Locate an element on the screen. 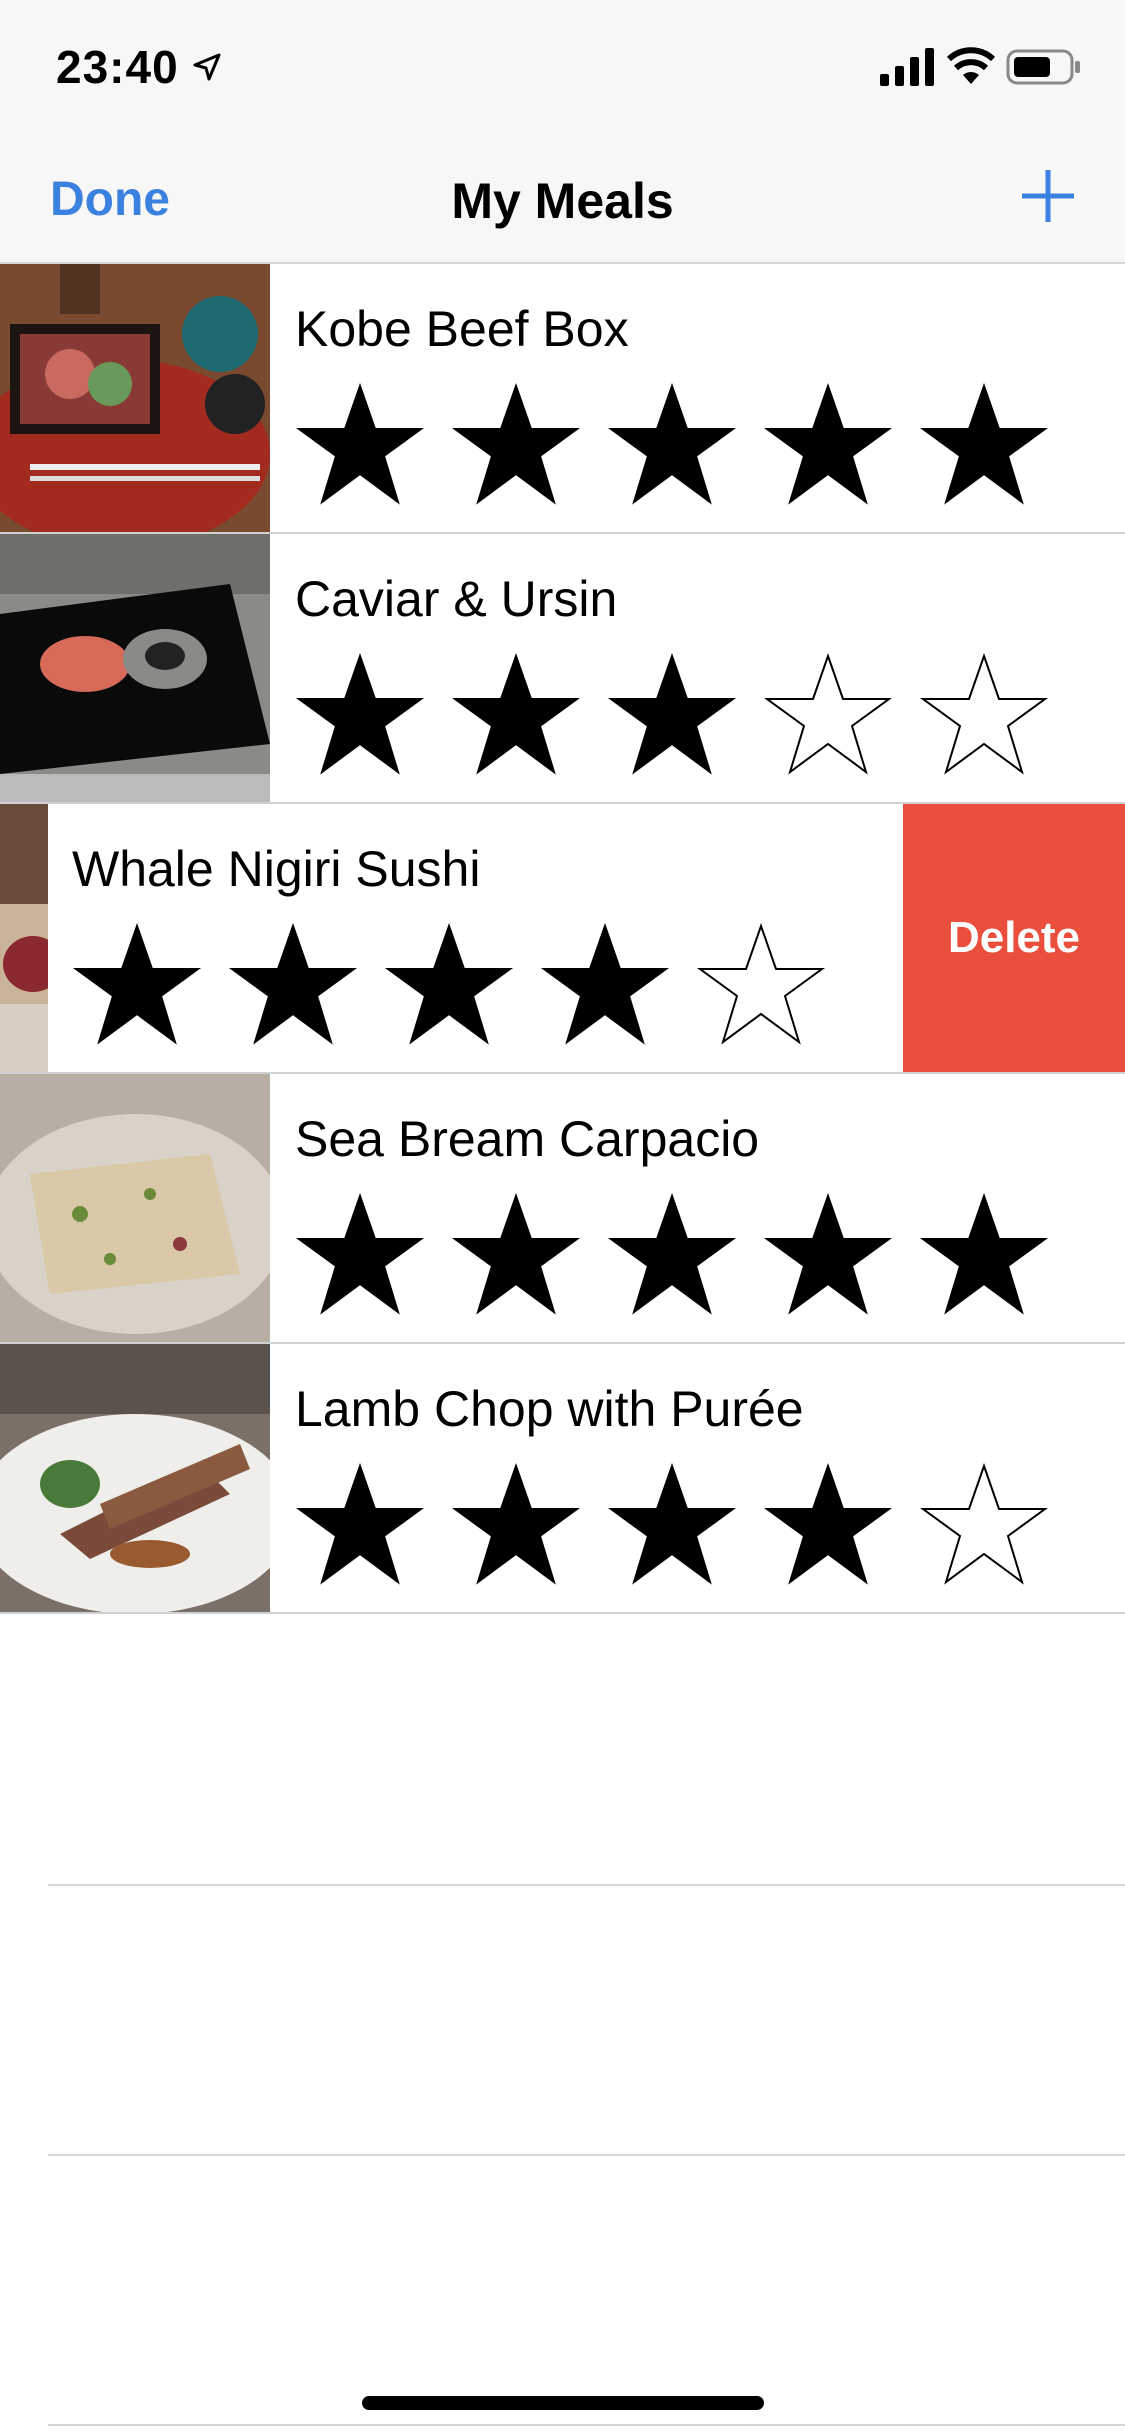 Image resolution: width=1125 pixels, height=2436 pixels. meal-name: Sea Bream Carpacio is located at coordinates (527, 1139).